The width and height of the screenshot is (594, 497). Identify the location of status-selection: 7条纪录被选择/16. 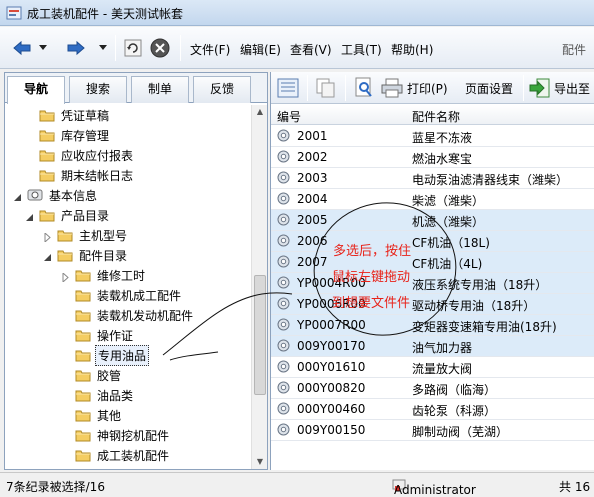
(55, 487).